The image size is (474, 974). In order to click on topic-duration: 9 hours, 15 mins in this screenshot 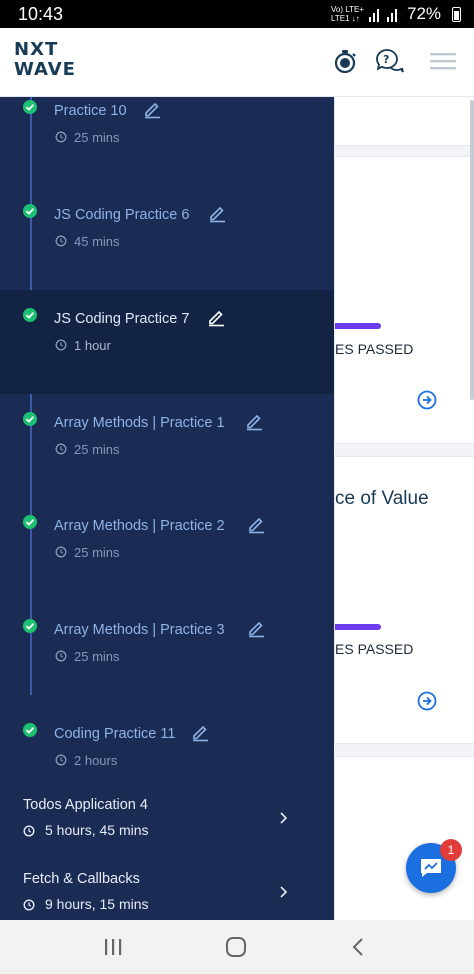, I will do `click(97, 904)`.